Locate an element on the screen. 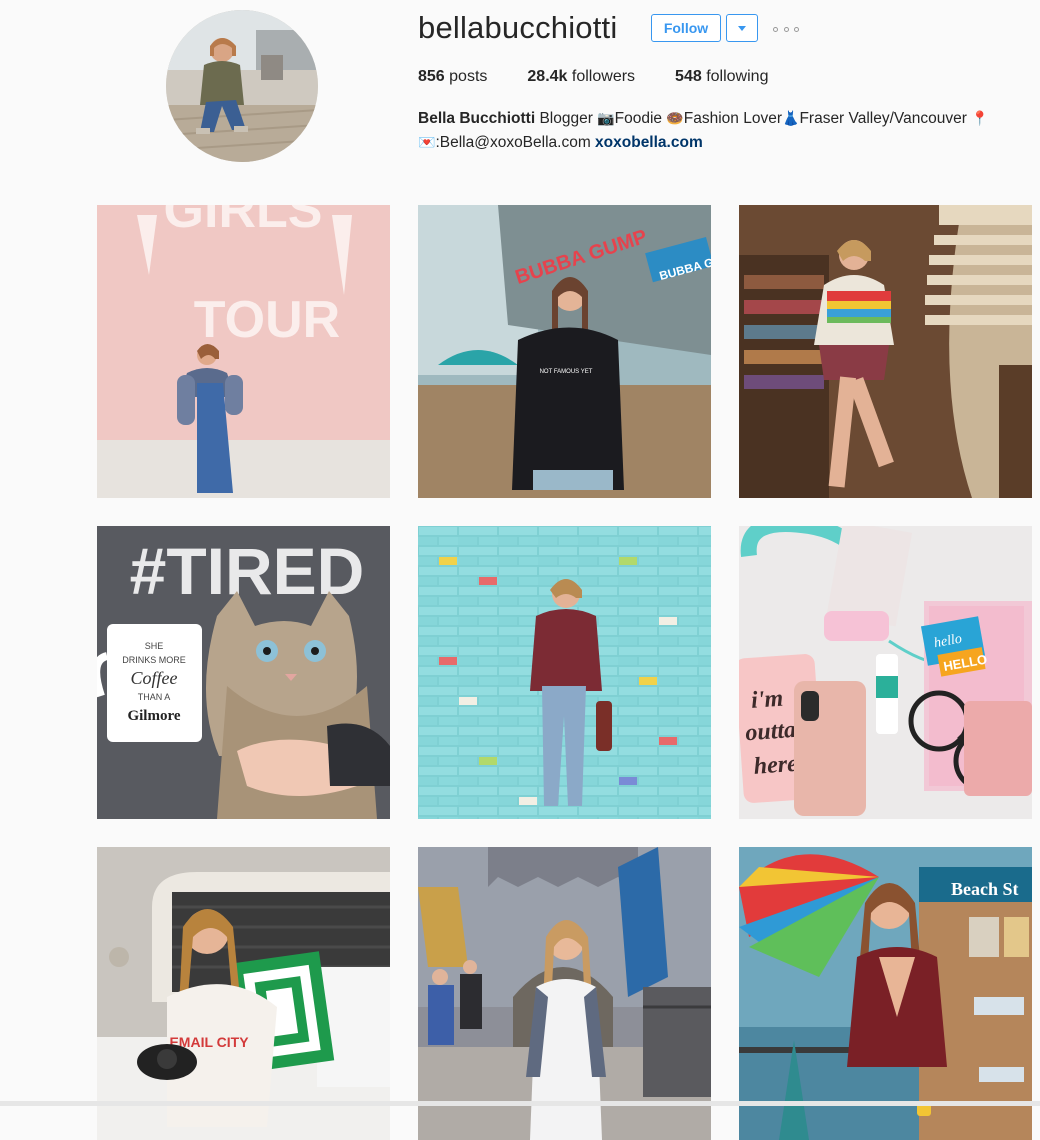  mug-text-line-1: SHE is located at coordinates (154, 646).